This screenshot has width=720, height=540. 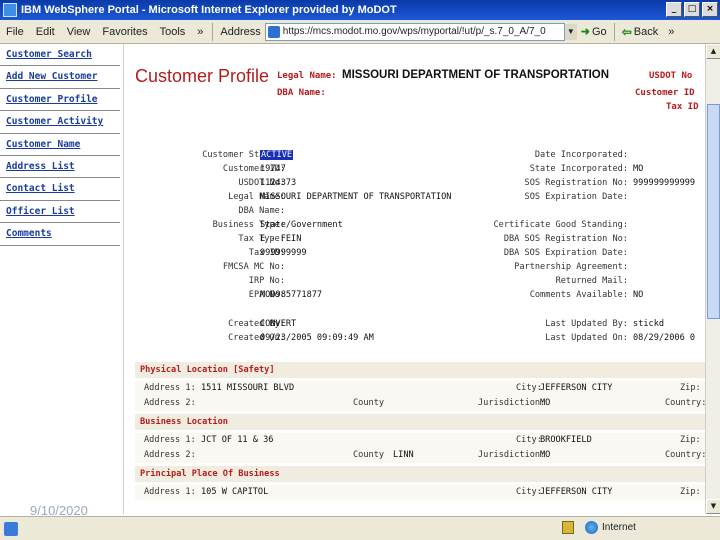 I want to click on close-button: ×, so click(x=710, y=9).